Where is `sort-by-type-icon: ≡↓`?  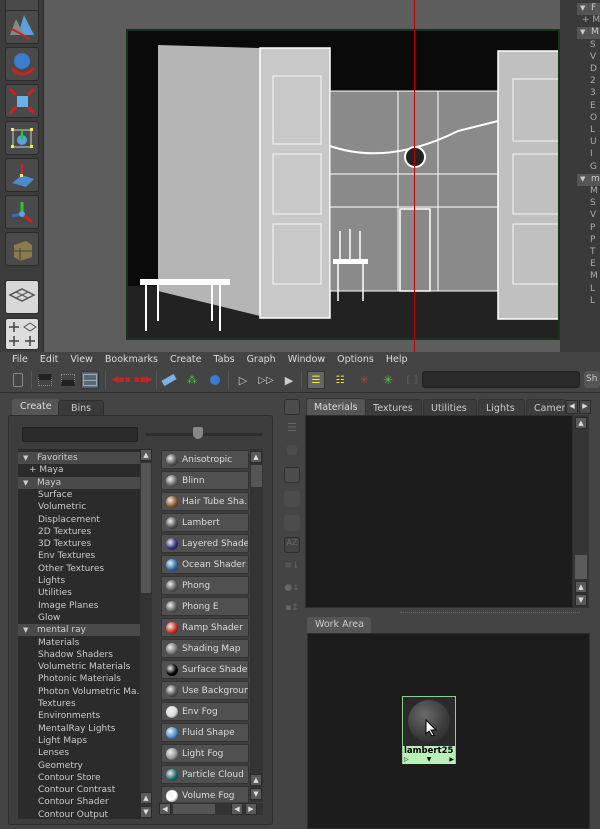 sort-by-type-icon: ≡↓ is located at coordinates (292, 569).